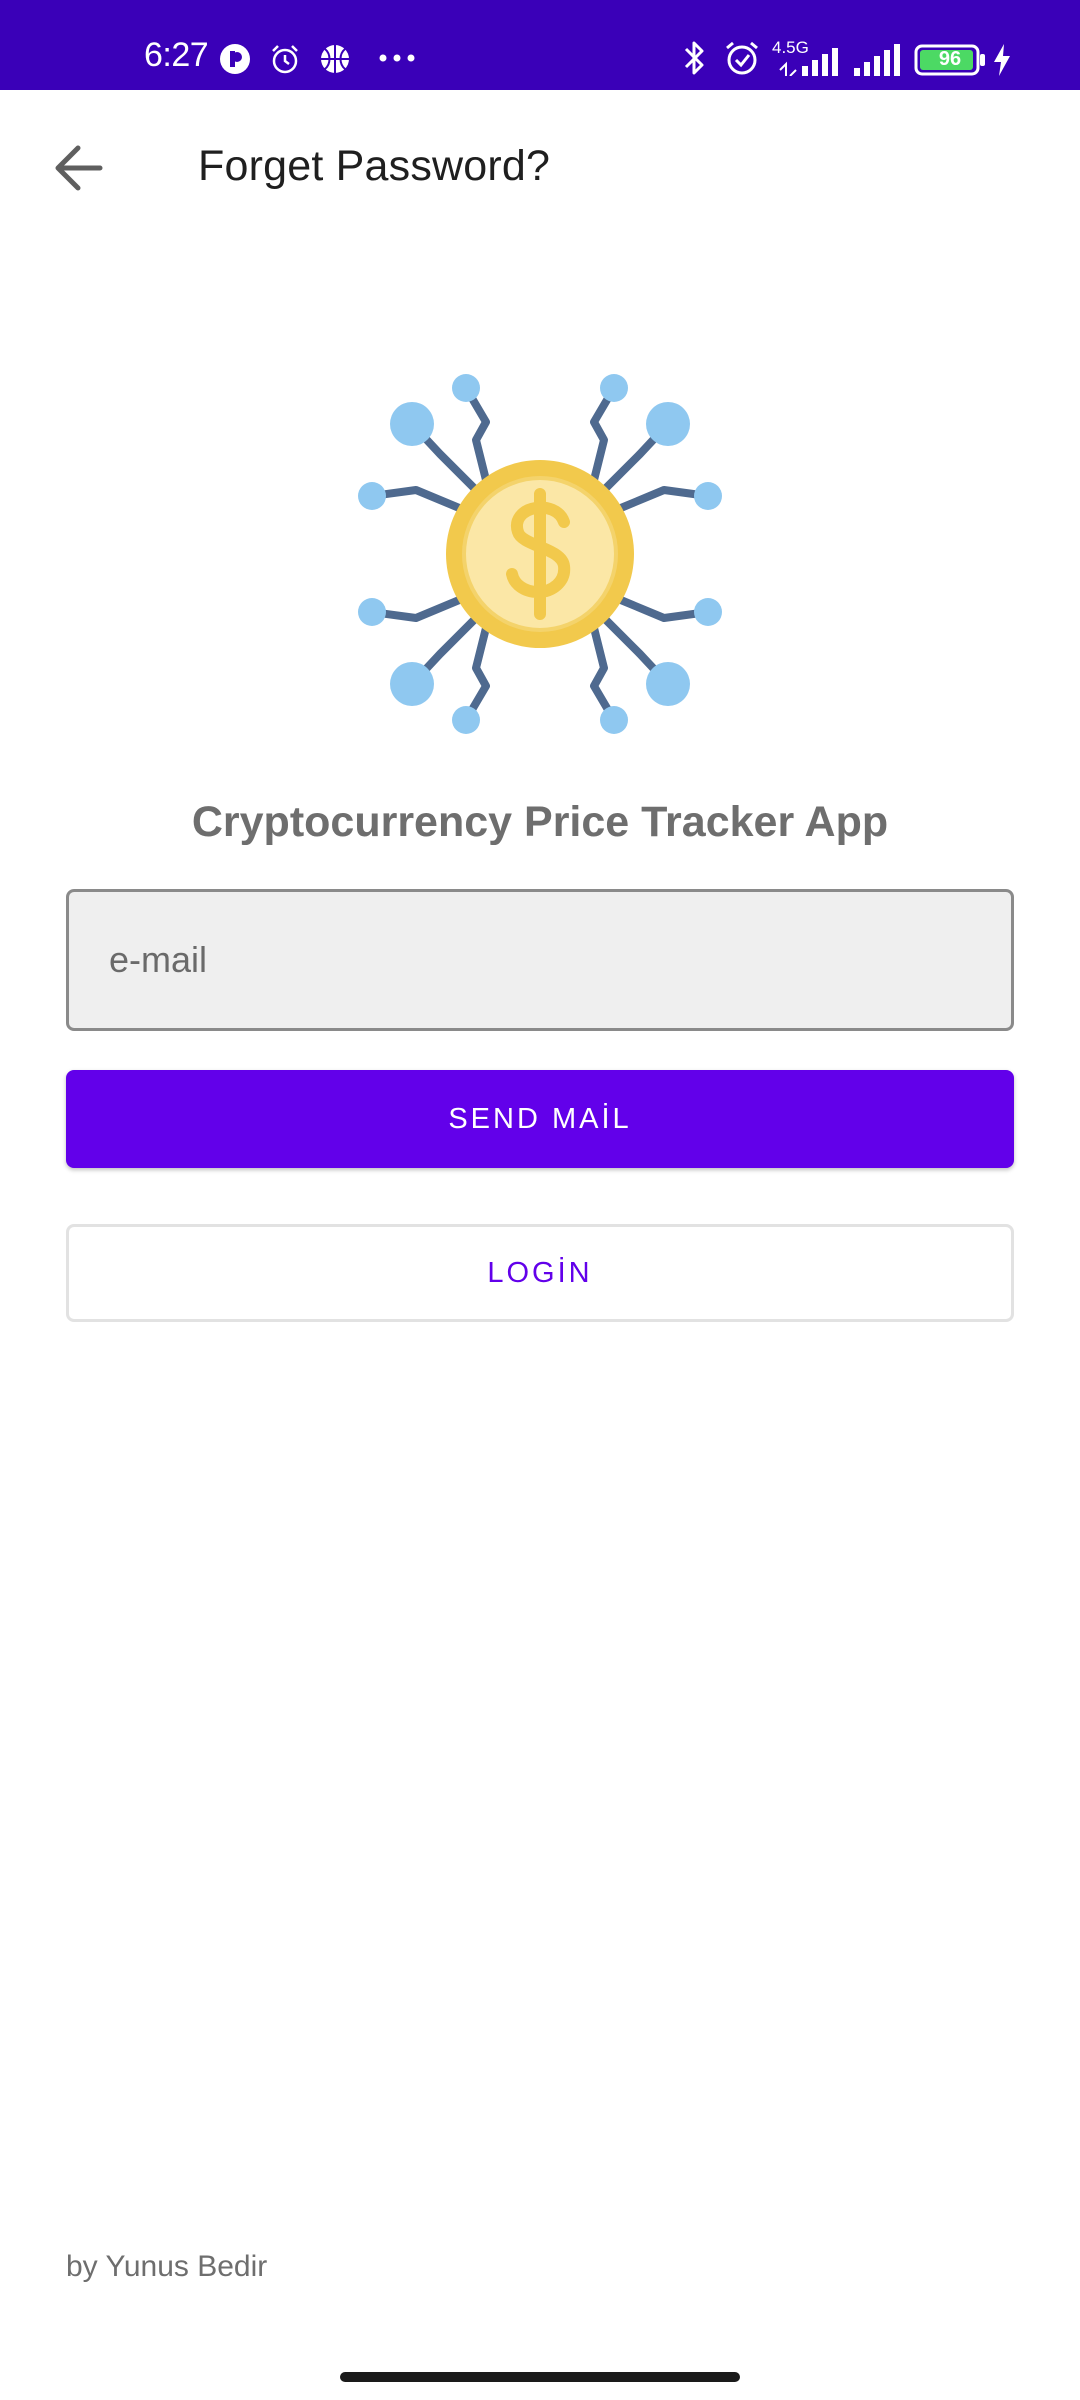  What do you see at coordinates (540, 1119) in the screenshot?
I see `send-mail-button: SEND MAİL` at bounding box center [540, 1119].